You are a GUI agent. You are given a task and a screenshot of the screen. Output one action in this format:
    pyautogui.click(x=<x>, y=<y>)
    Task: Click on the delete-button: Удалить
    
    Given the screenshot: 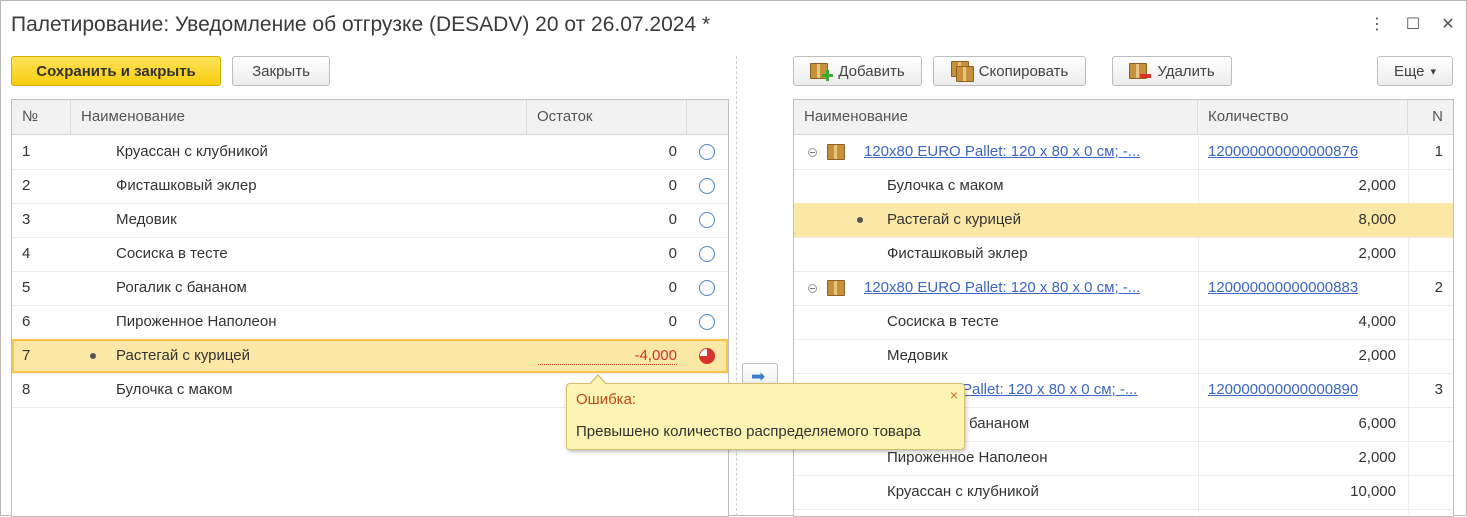 What is the action you would take?
    pyautogui.click(x=1172, y=71)
    